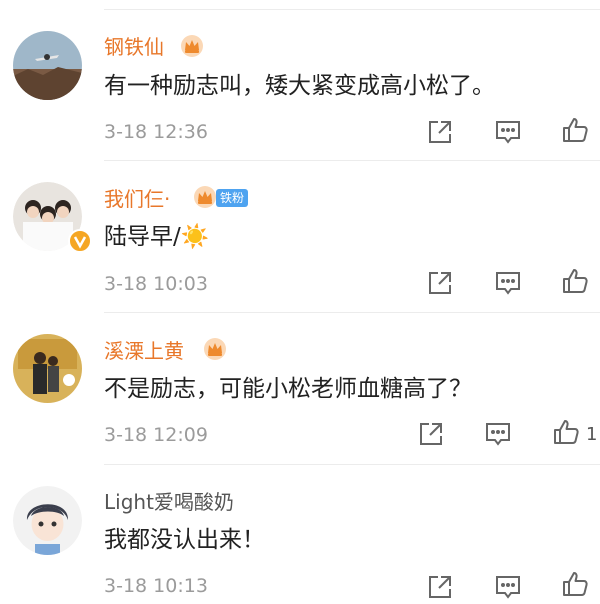 This screenshot has height=604, width=600. I want to click on username: Light爱喝酸奶, so click(169, 502).